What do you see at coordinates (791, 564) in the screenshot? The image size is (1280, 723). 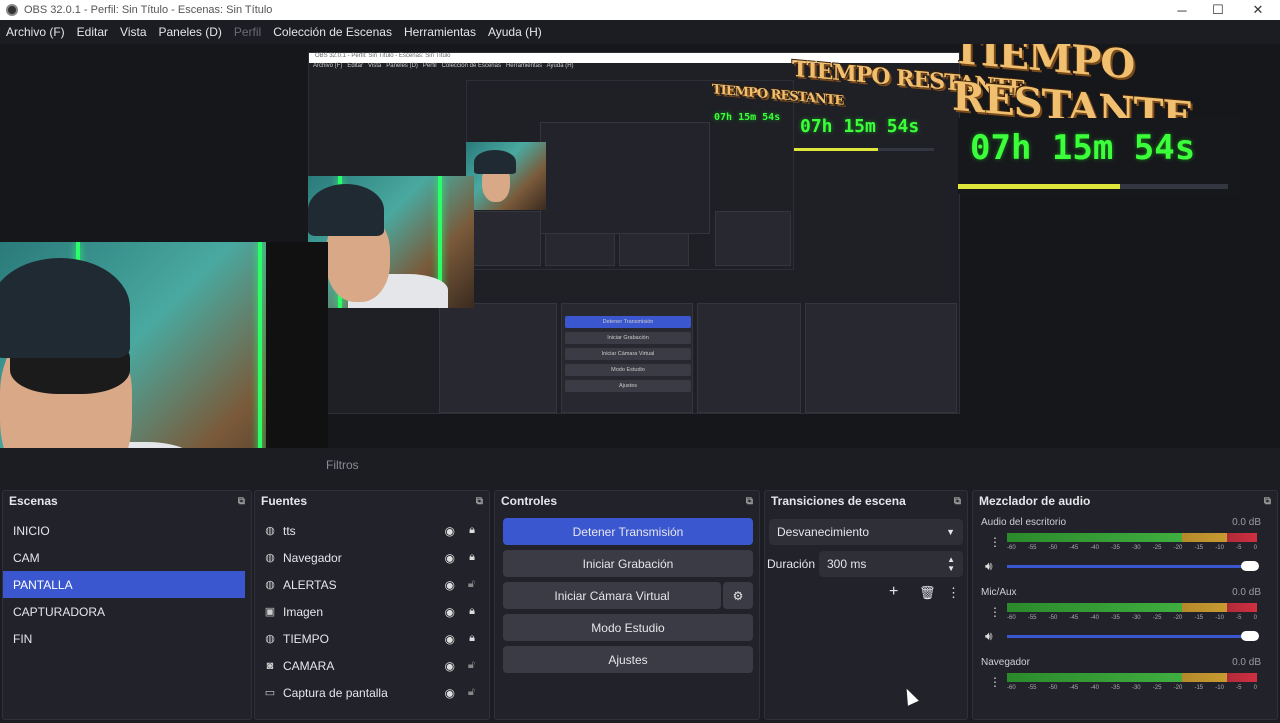 I see `duration-label: Duración` at bounding box center [791, 564].